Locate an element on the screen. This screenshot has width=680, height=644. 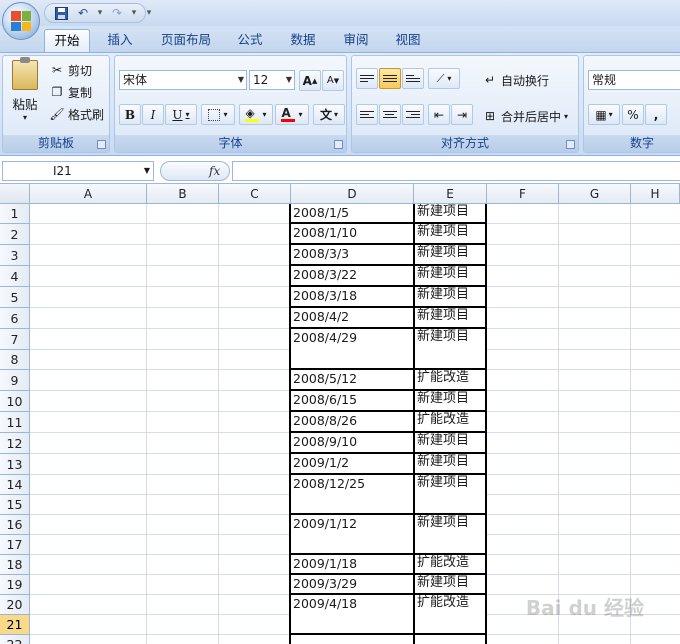
row-header-4: 4 is located at coordinates (15, 276).